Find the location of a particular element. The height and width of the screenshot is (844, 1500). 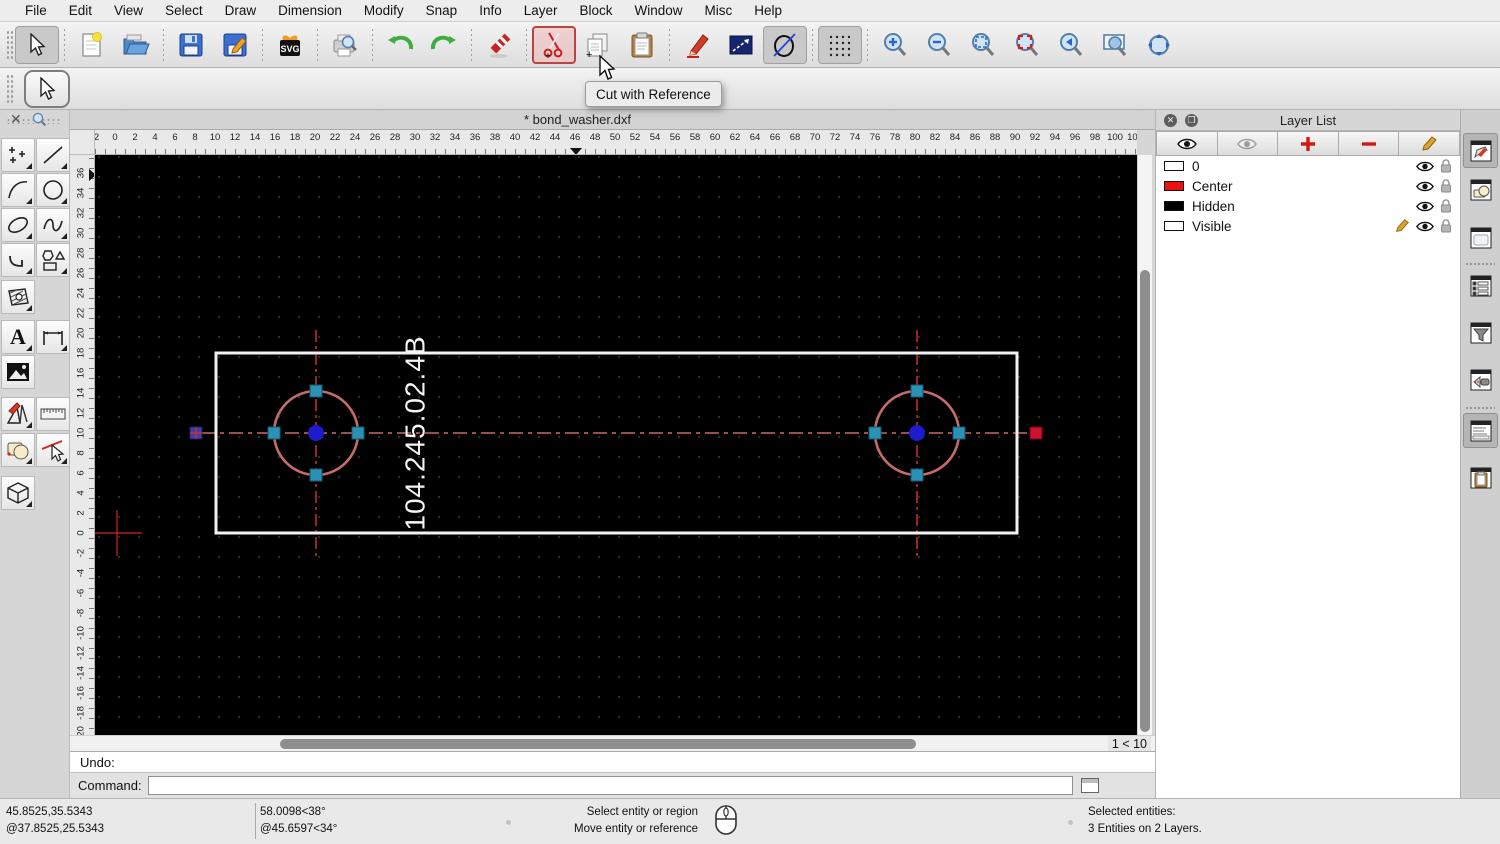

circle-tool-button is located at coordinates (53, 190).